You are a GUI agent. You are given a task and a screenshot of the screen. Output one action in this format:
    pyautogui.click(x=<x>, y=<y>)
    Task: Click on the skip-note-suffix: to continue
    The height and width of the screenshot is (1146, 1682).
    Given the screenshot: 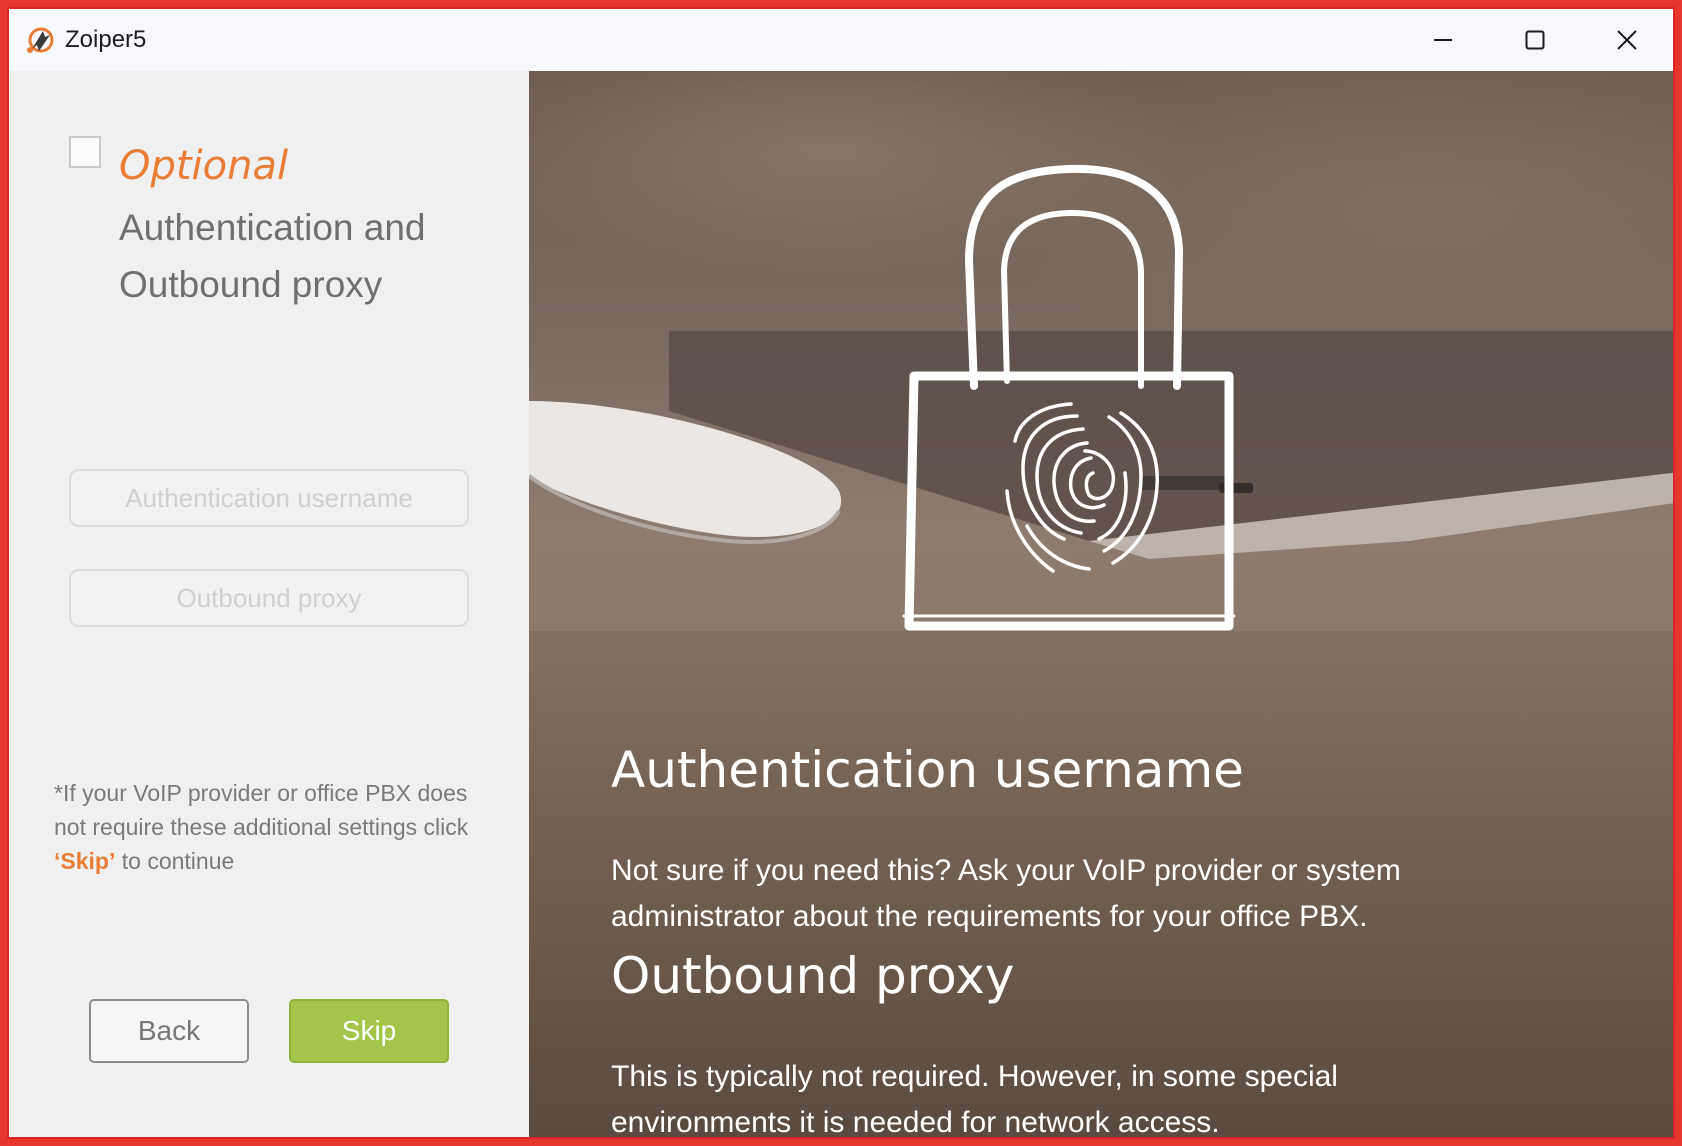 What is the action you would take?
    pyautogui.click(x=175, y=861)
    